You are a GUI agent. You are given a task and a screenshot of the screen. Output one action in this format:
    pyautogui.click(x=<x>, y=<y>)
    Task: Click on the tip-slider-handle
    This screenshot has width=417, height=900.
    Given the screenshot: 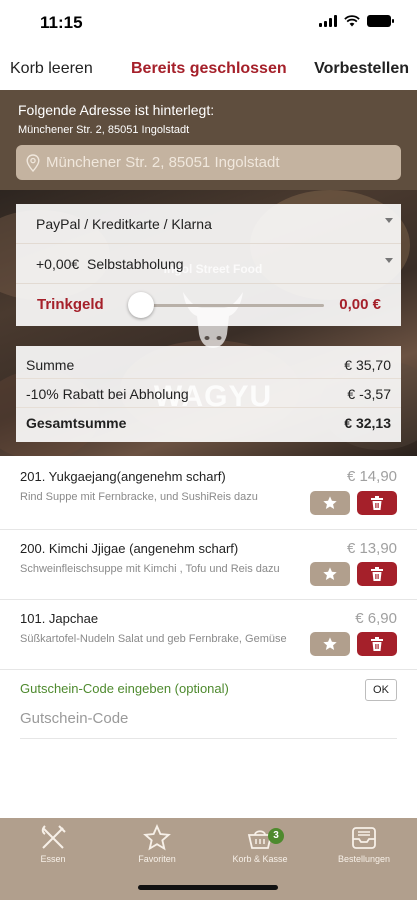 What is the action you would take?
    pyautogui.click(x=141, y=305)
    